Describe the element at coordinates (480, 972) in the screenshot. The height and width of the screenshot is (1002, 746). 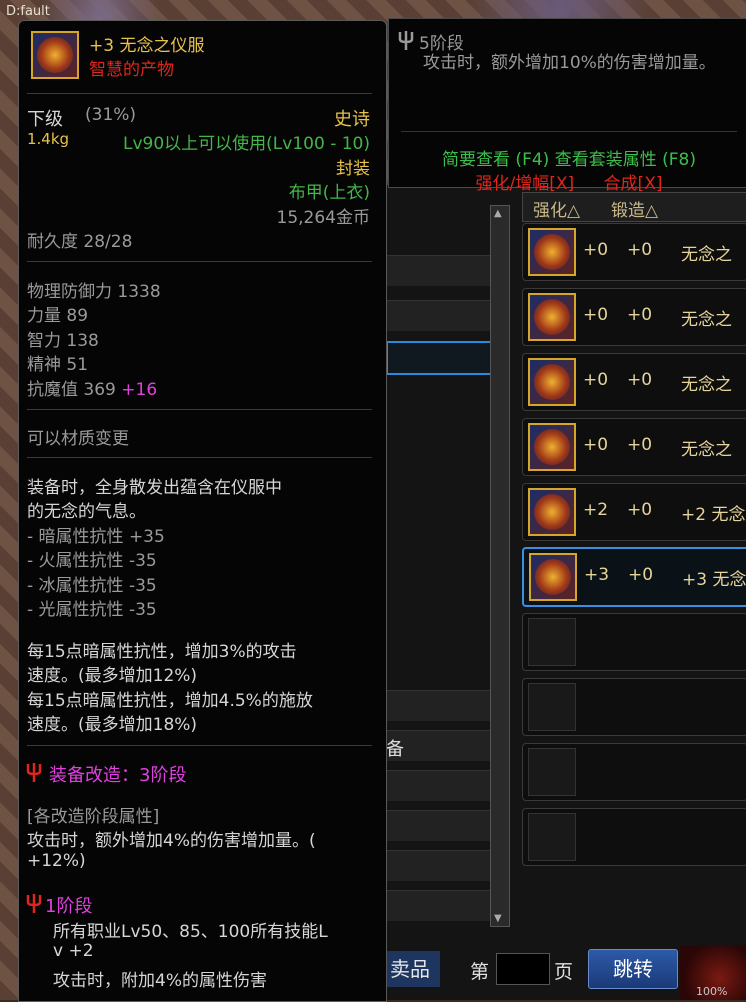
I see `page-prefix: 第` at that location.